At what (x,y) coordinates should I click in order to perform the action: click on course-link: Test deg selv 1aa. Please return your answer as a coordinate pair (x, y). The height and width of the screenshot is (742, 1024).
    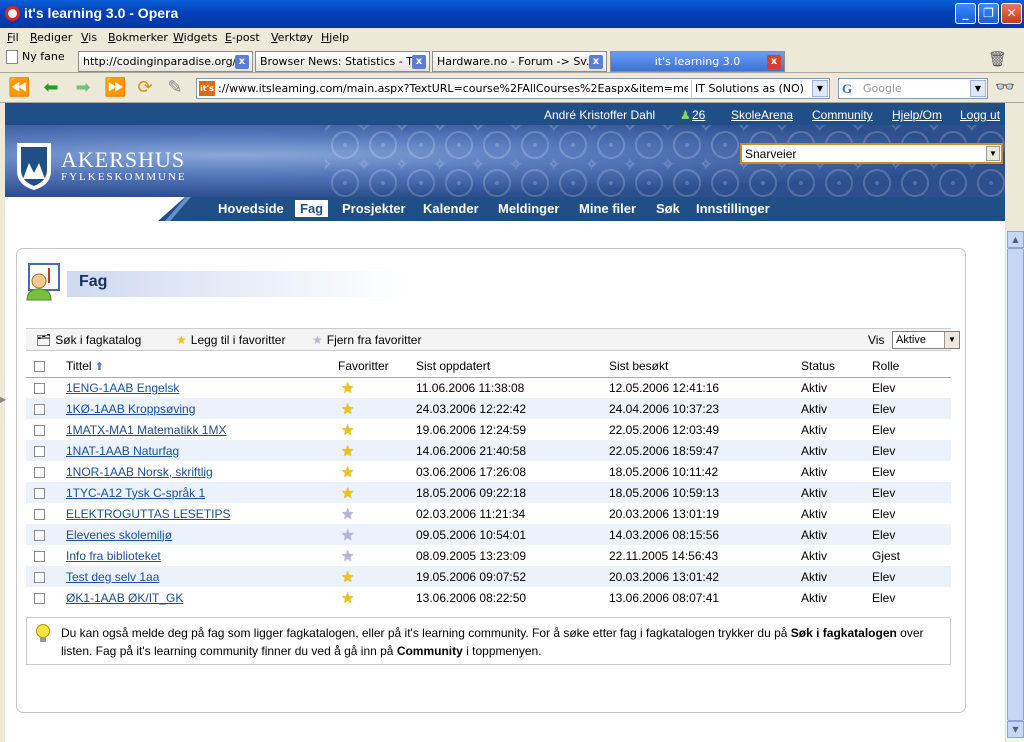
    Looking at the image, I should click on (112, 577).